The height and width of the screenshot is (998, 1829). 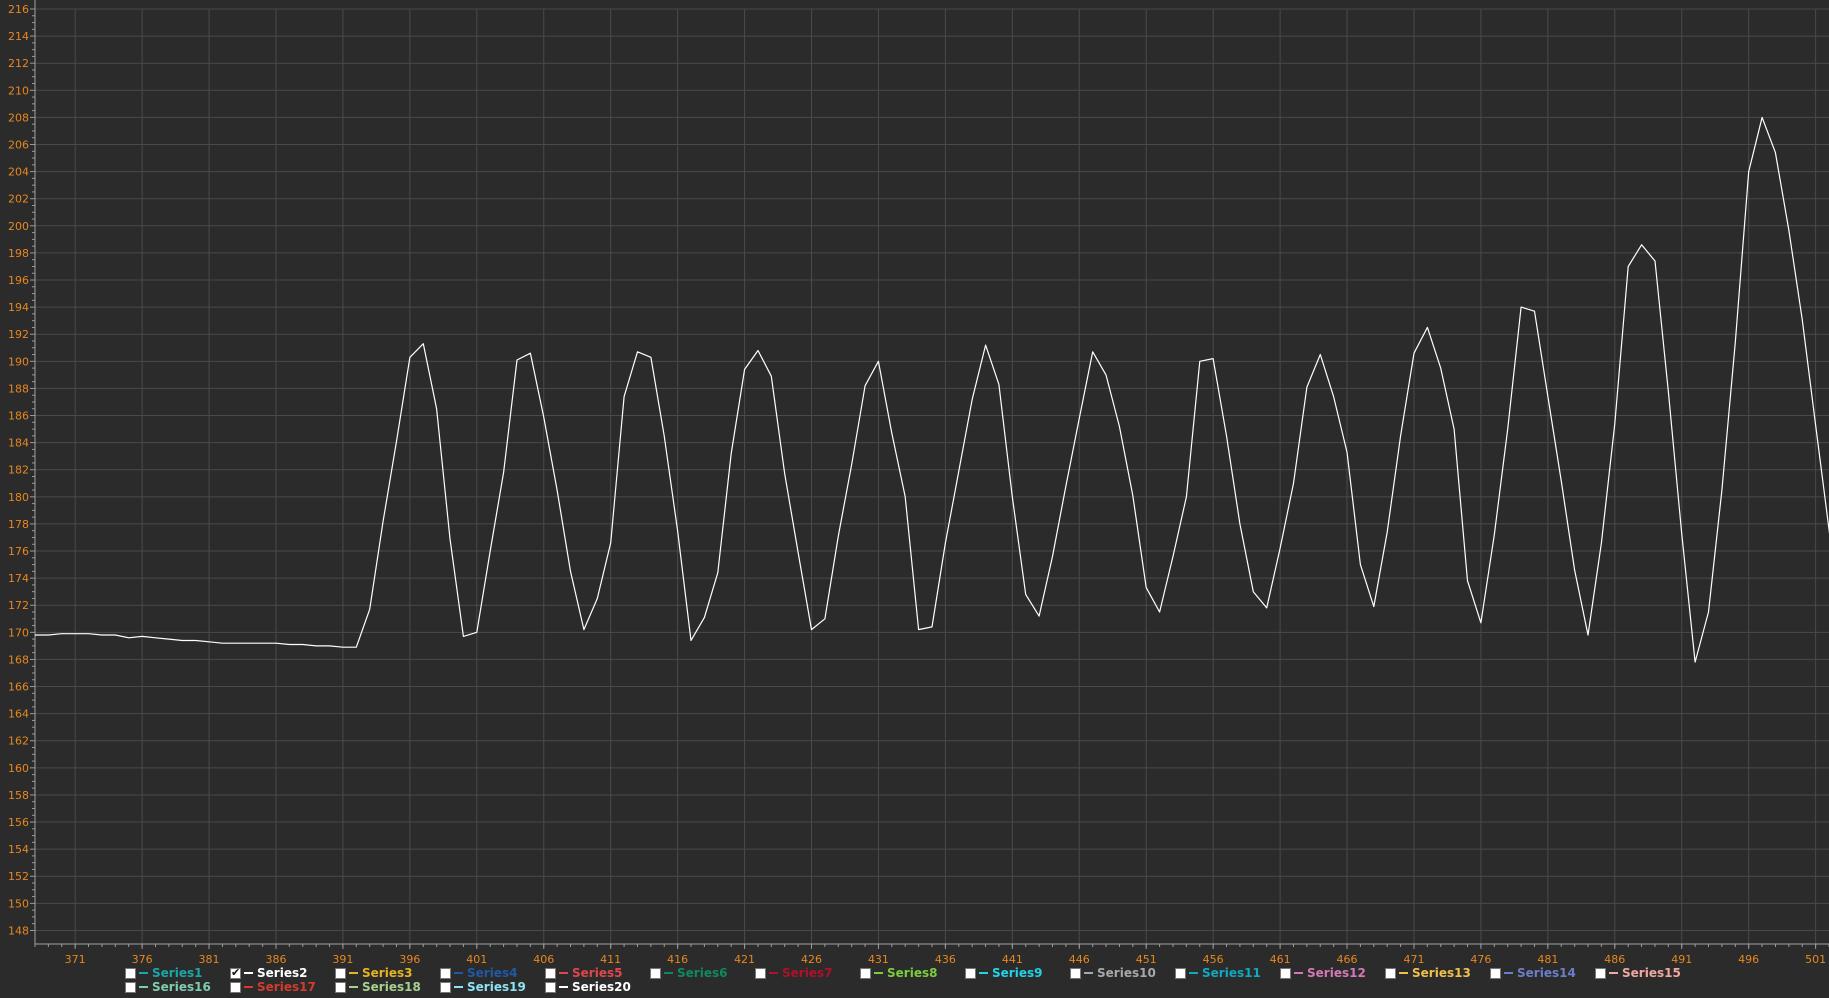 I want to click on y-tick-label: 212, so click(x=18, y=63).